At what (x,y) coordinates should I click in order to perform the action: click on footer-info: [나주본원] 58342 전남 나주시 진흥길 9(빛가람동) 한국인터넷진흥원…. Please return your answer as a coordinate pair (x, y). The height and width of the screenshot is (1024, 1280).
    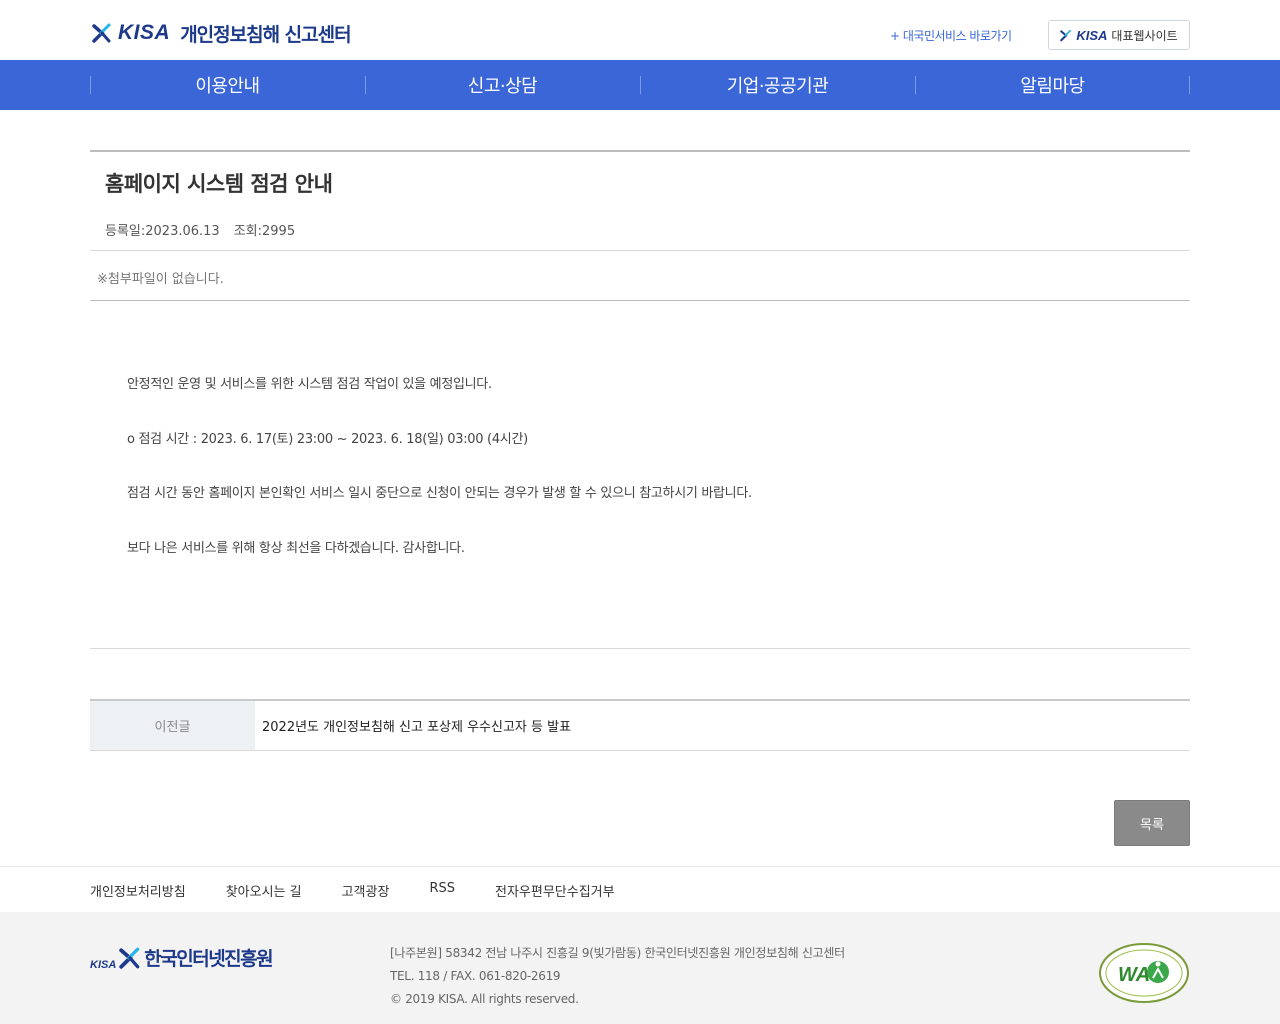
    Looking at the image, I should click on (617, 976).